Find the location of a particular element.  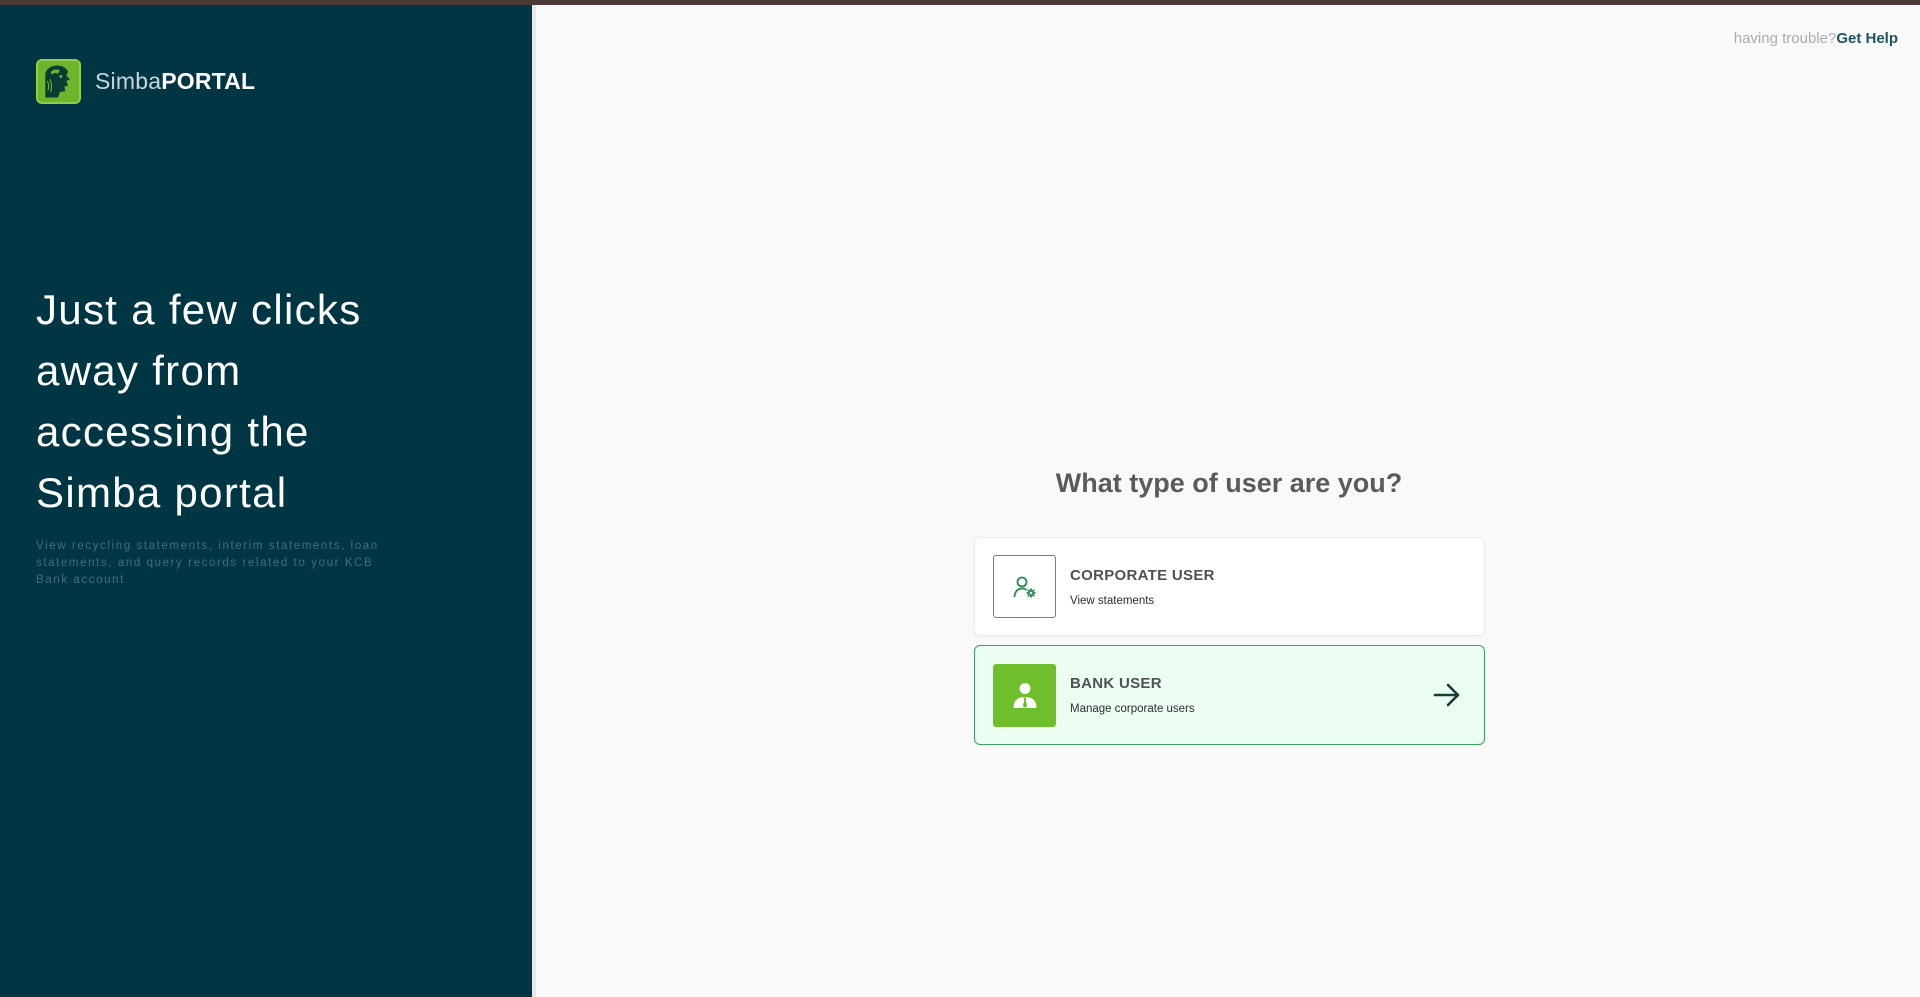

bank-user-option: BANK USER Manage corporate users is located at coordinates (1229, 695).